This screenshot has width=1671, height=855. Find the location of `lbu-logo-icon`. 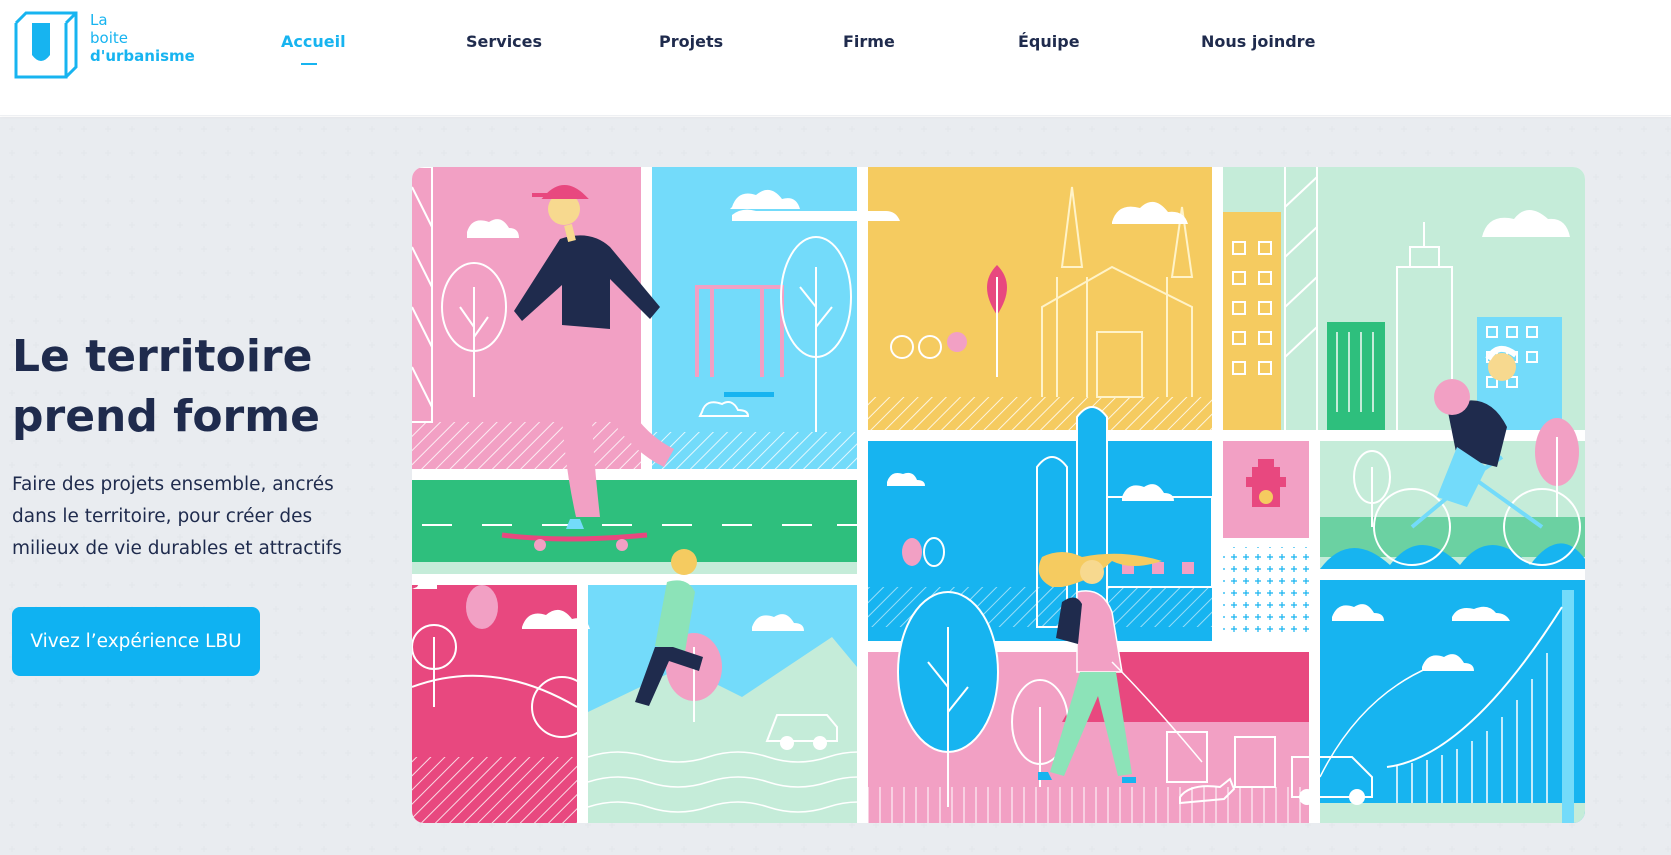

lbu-logo-icon is located at coordinates (46, 45).